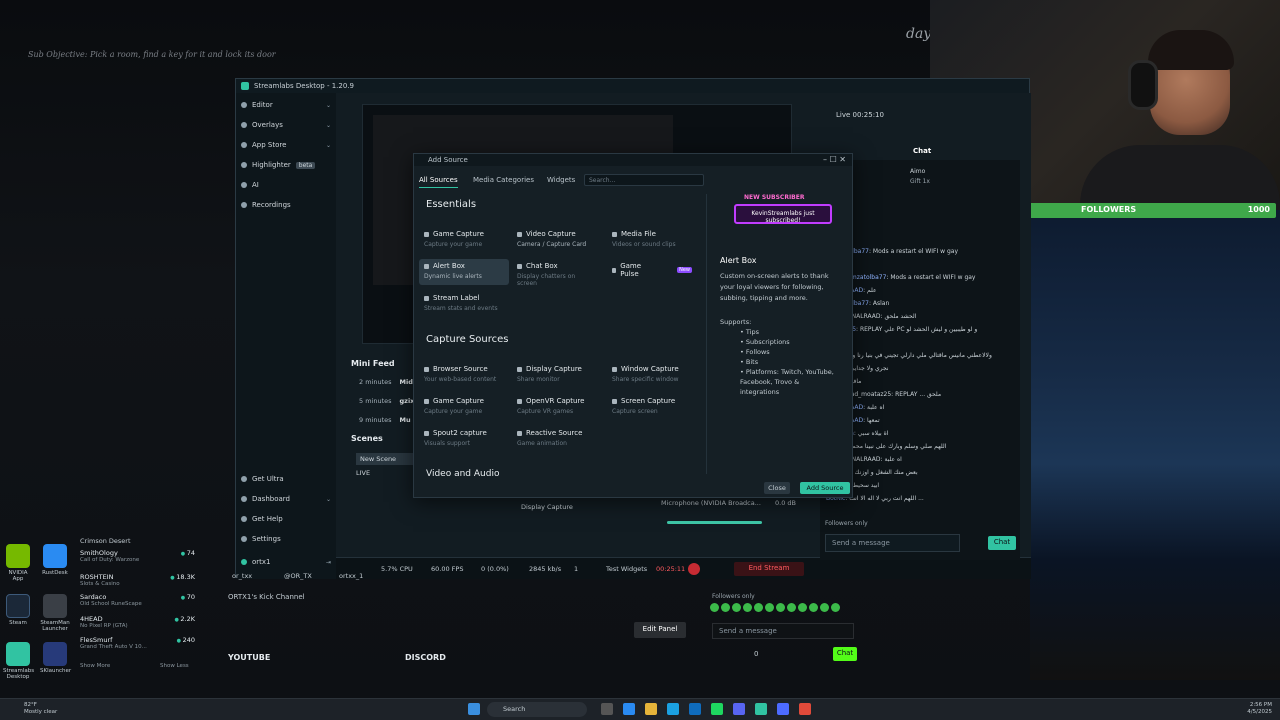 The width and height of the screenshot is (1280, 720). Describe the element at coordinates (286, 562) in the screenshot. I see `sidebar-item-account: ortx1 ⇥` at that location.